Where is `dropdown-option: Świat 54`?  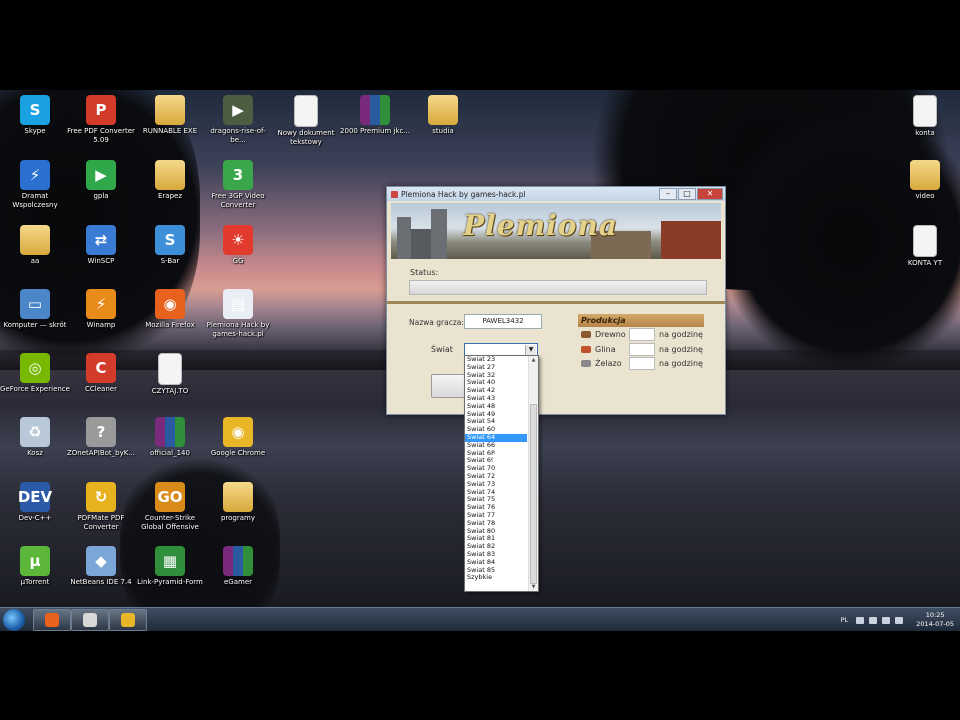
dropdown-option: Świat 54 is located at coordinates (496, 422).